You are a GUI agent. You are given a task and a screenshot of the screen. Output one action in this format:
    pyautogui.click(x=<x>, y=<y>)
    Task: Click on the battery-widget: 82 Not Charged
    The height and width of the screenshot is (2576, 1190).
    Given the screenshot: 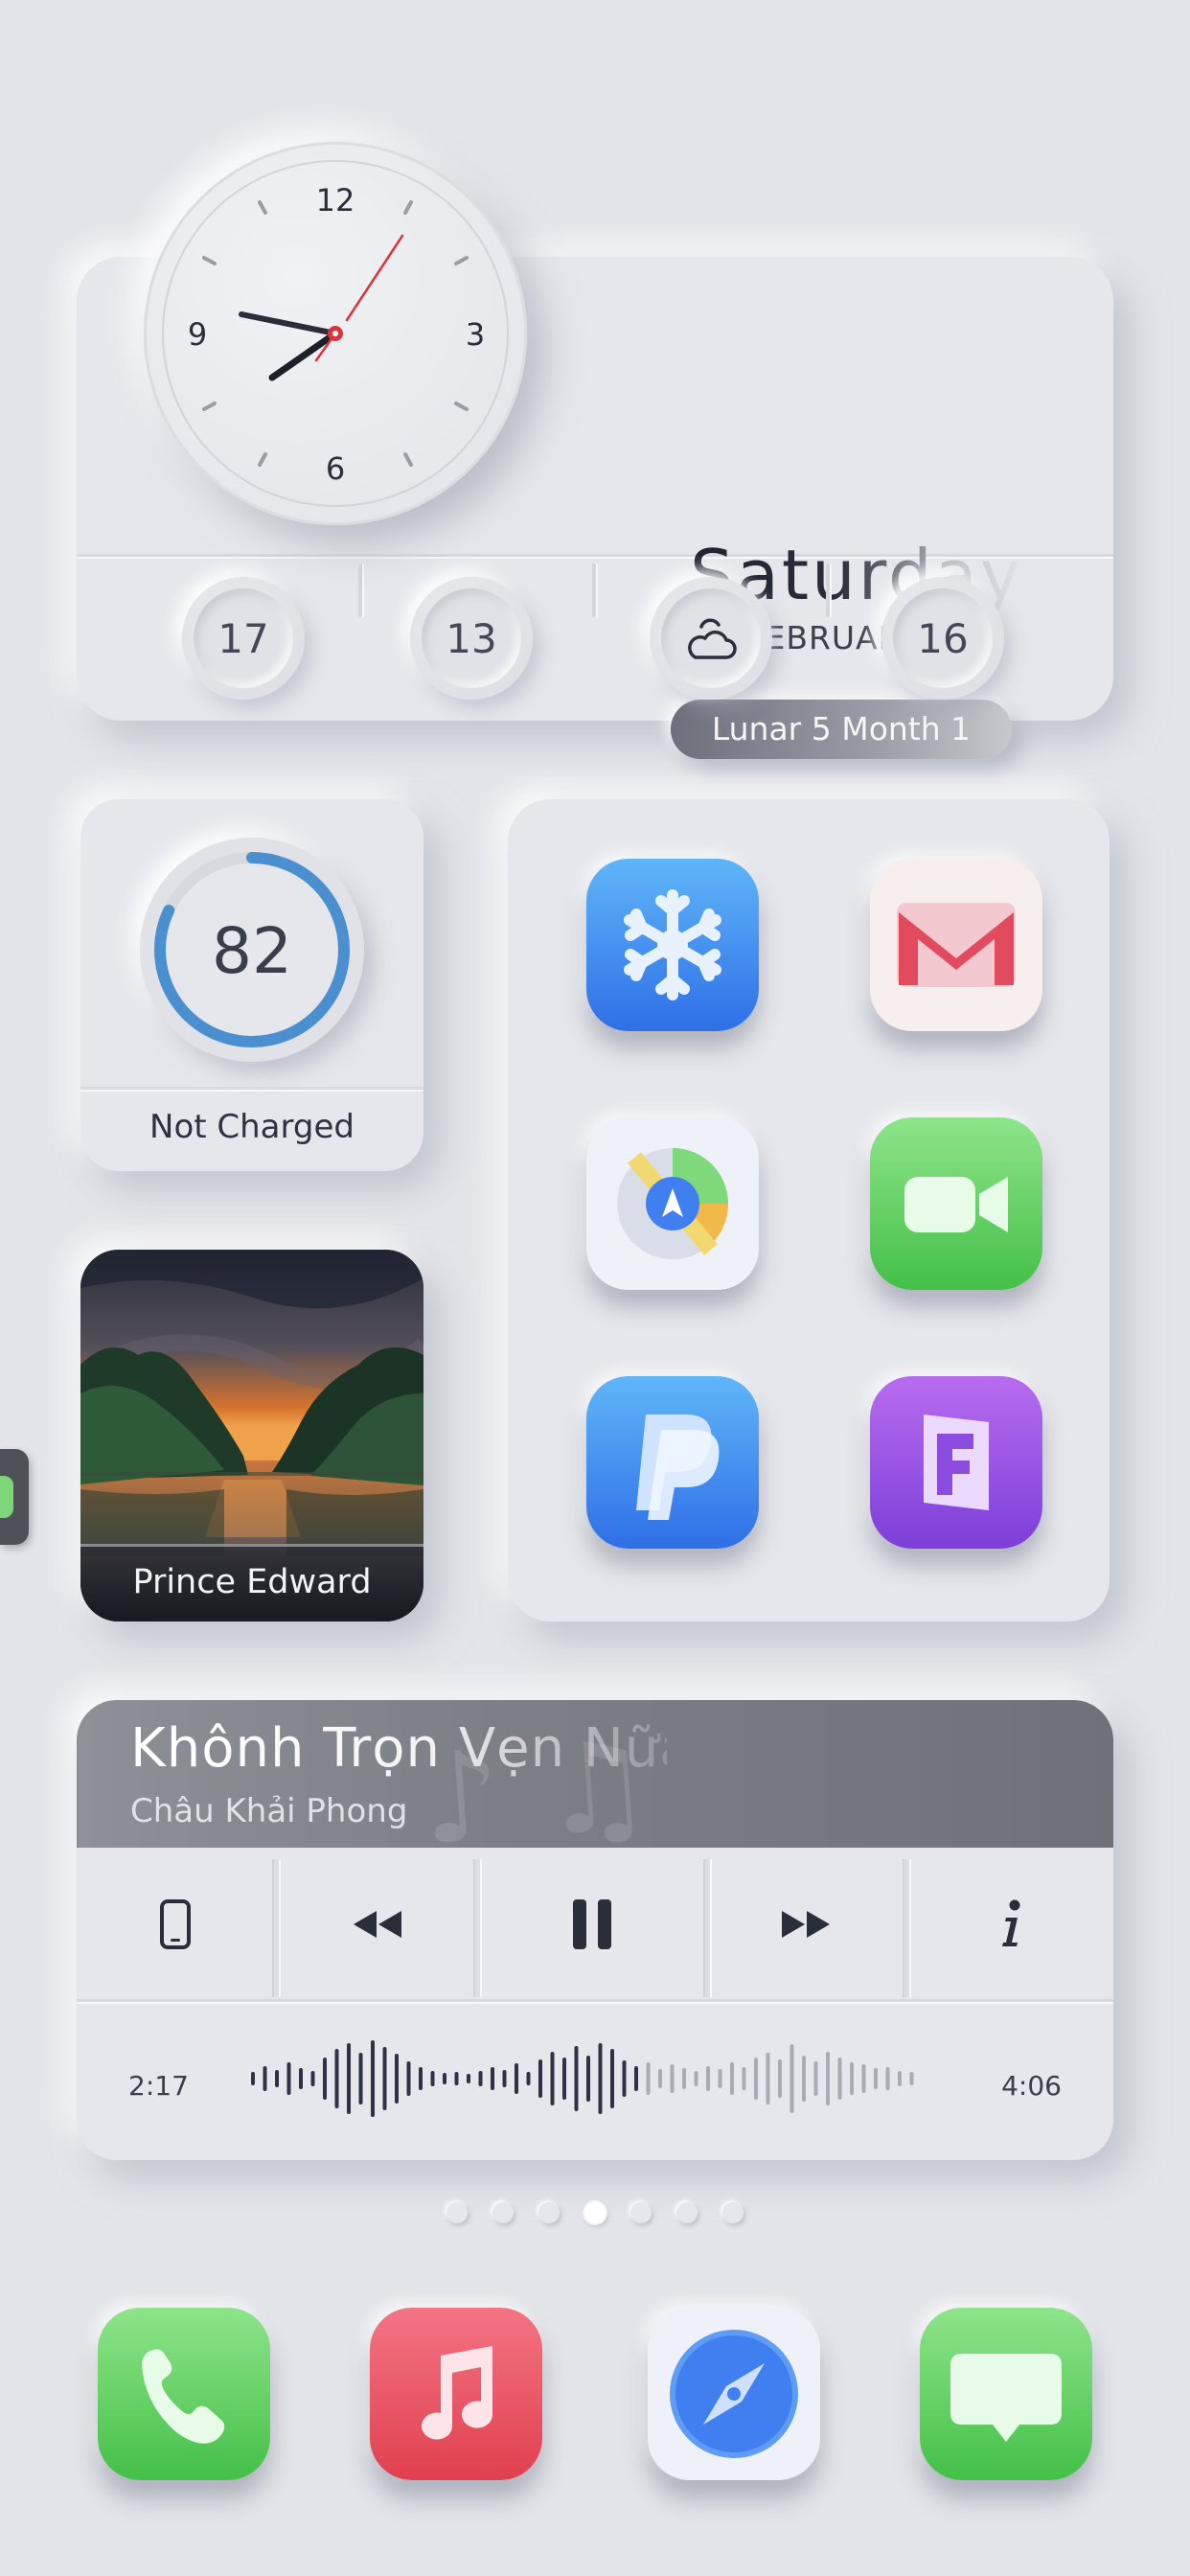 What is the action you would take?
    pyautogui.click(x=251, y=985)
    